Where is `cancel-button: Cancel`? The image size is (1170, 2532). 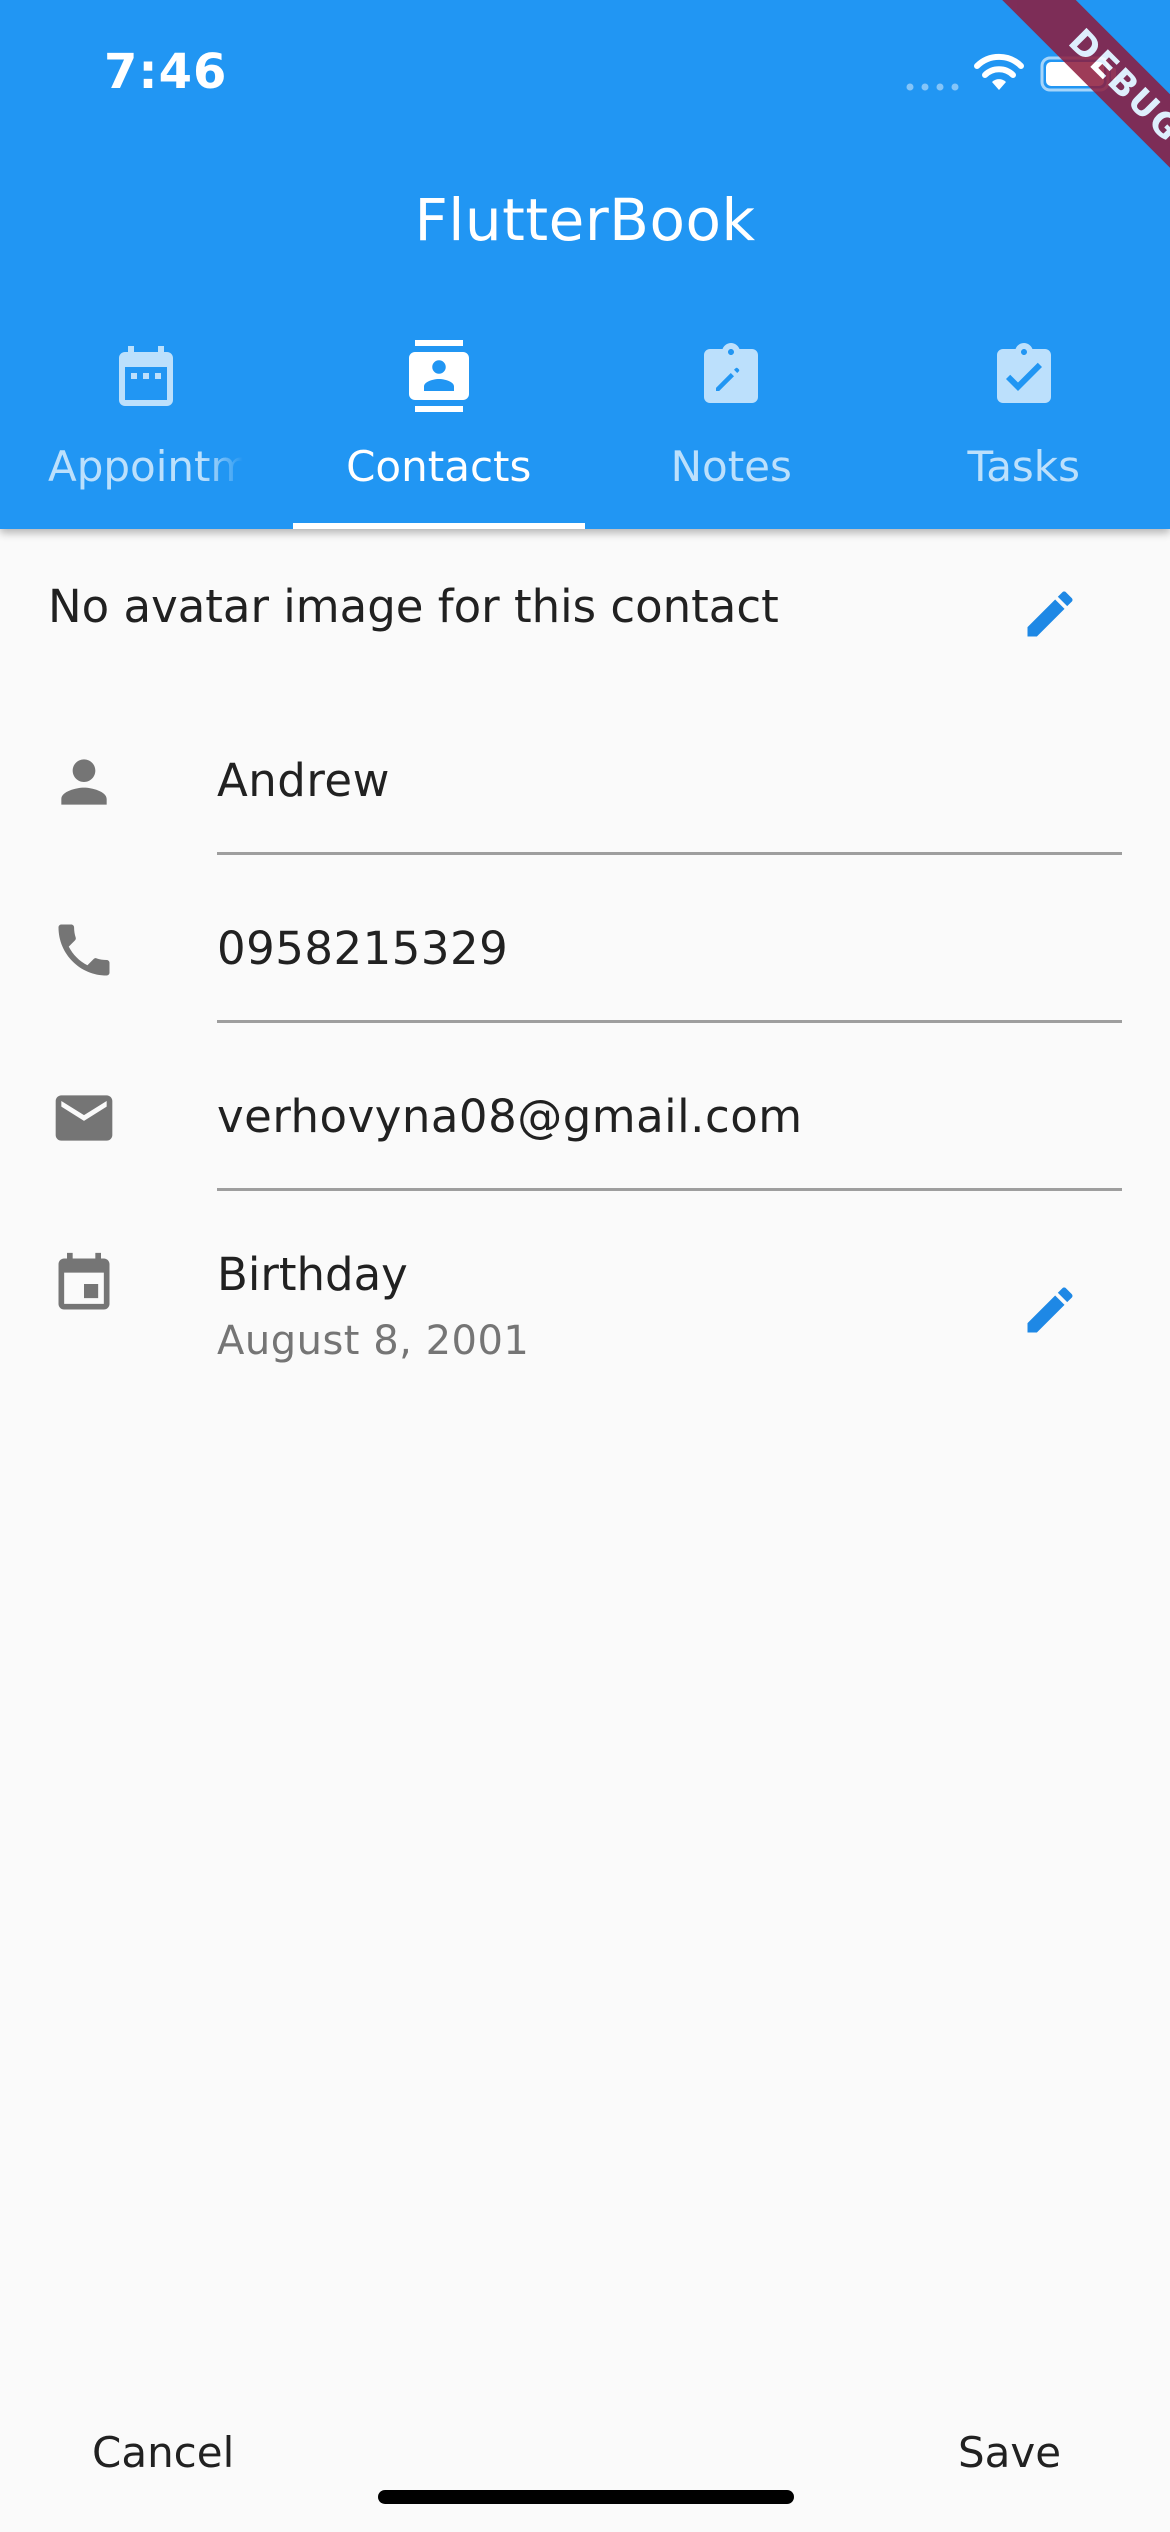 cancel-button: Cancel is located at coordinates (163, 2452).